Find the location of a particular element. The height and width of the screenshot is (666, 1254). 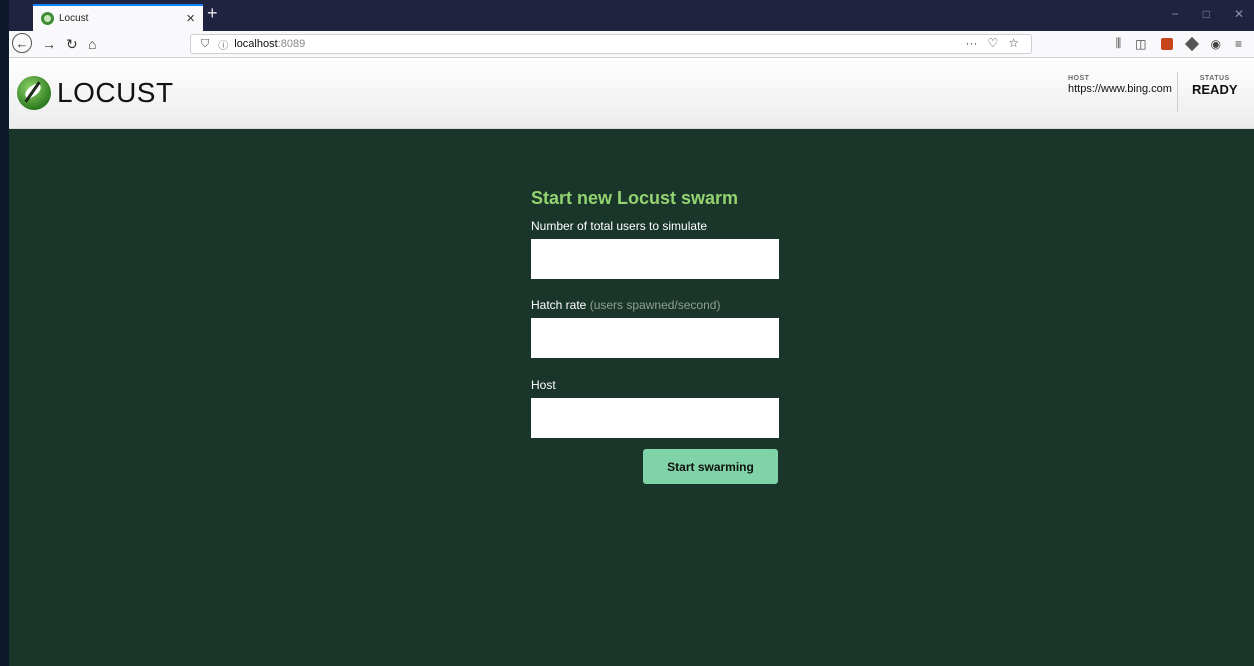

status-label: STATUS is located at coordinates (1214, 78).